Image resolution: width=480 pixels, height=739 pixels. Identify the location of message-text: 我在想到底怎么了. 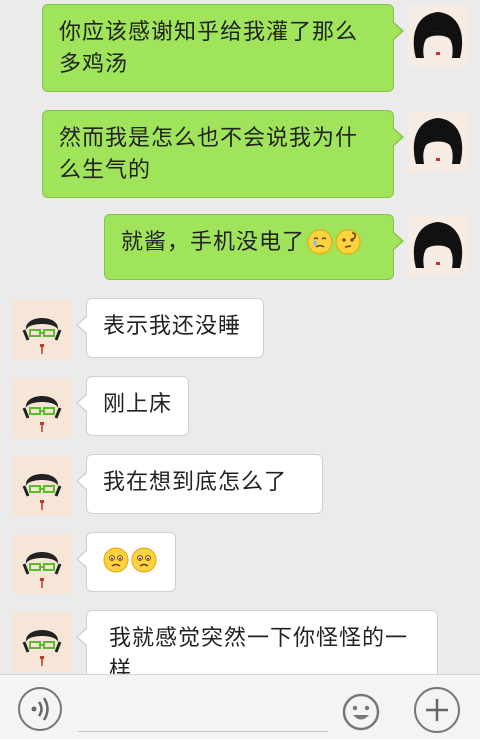
(195, 482).